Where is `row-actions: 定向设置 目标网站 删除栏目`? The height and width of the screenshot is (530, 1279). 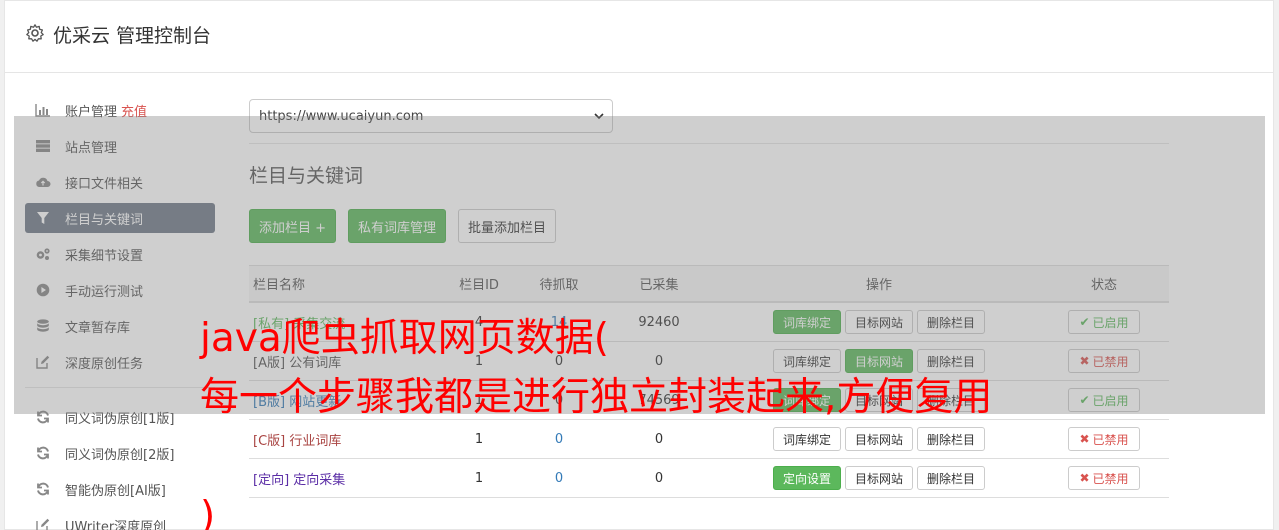 row-actions: 定向设置 目标网站 删除栏目 is located at coordinates (879, 478).